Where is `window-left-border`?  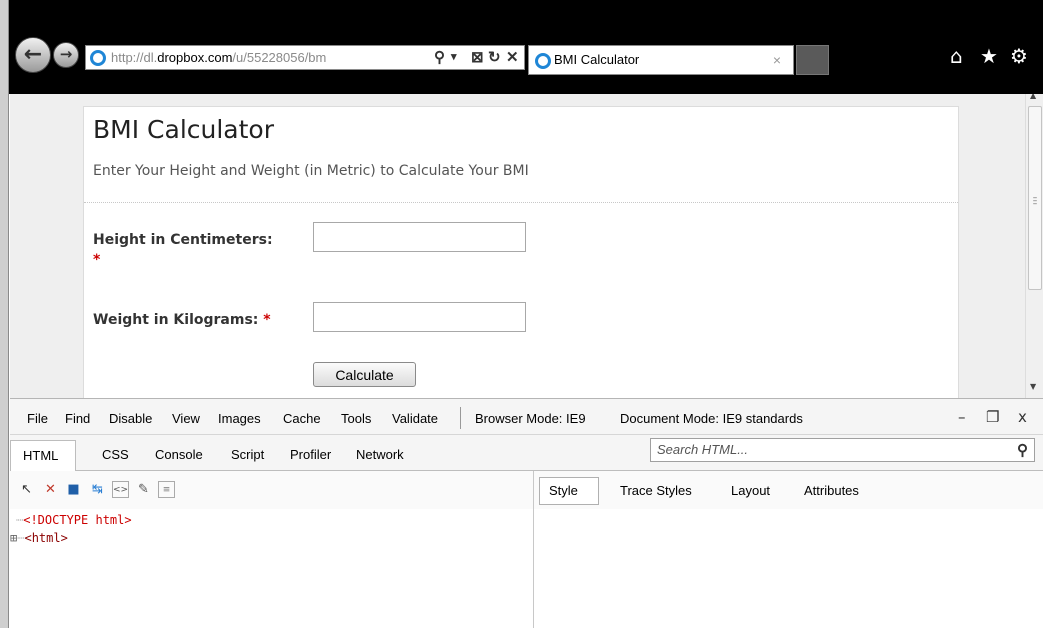 window-left-border is located at coordinates (4, 314).